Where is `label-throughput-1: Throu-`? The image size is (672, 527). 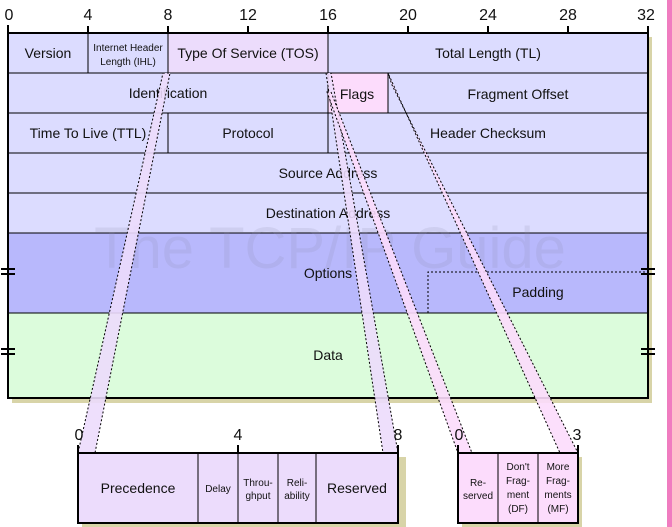
label-throughput-1: Throu- is located at coordinates (257, 483).